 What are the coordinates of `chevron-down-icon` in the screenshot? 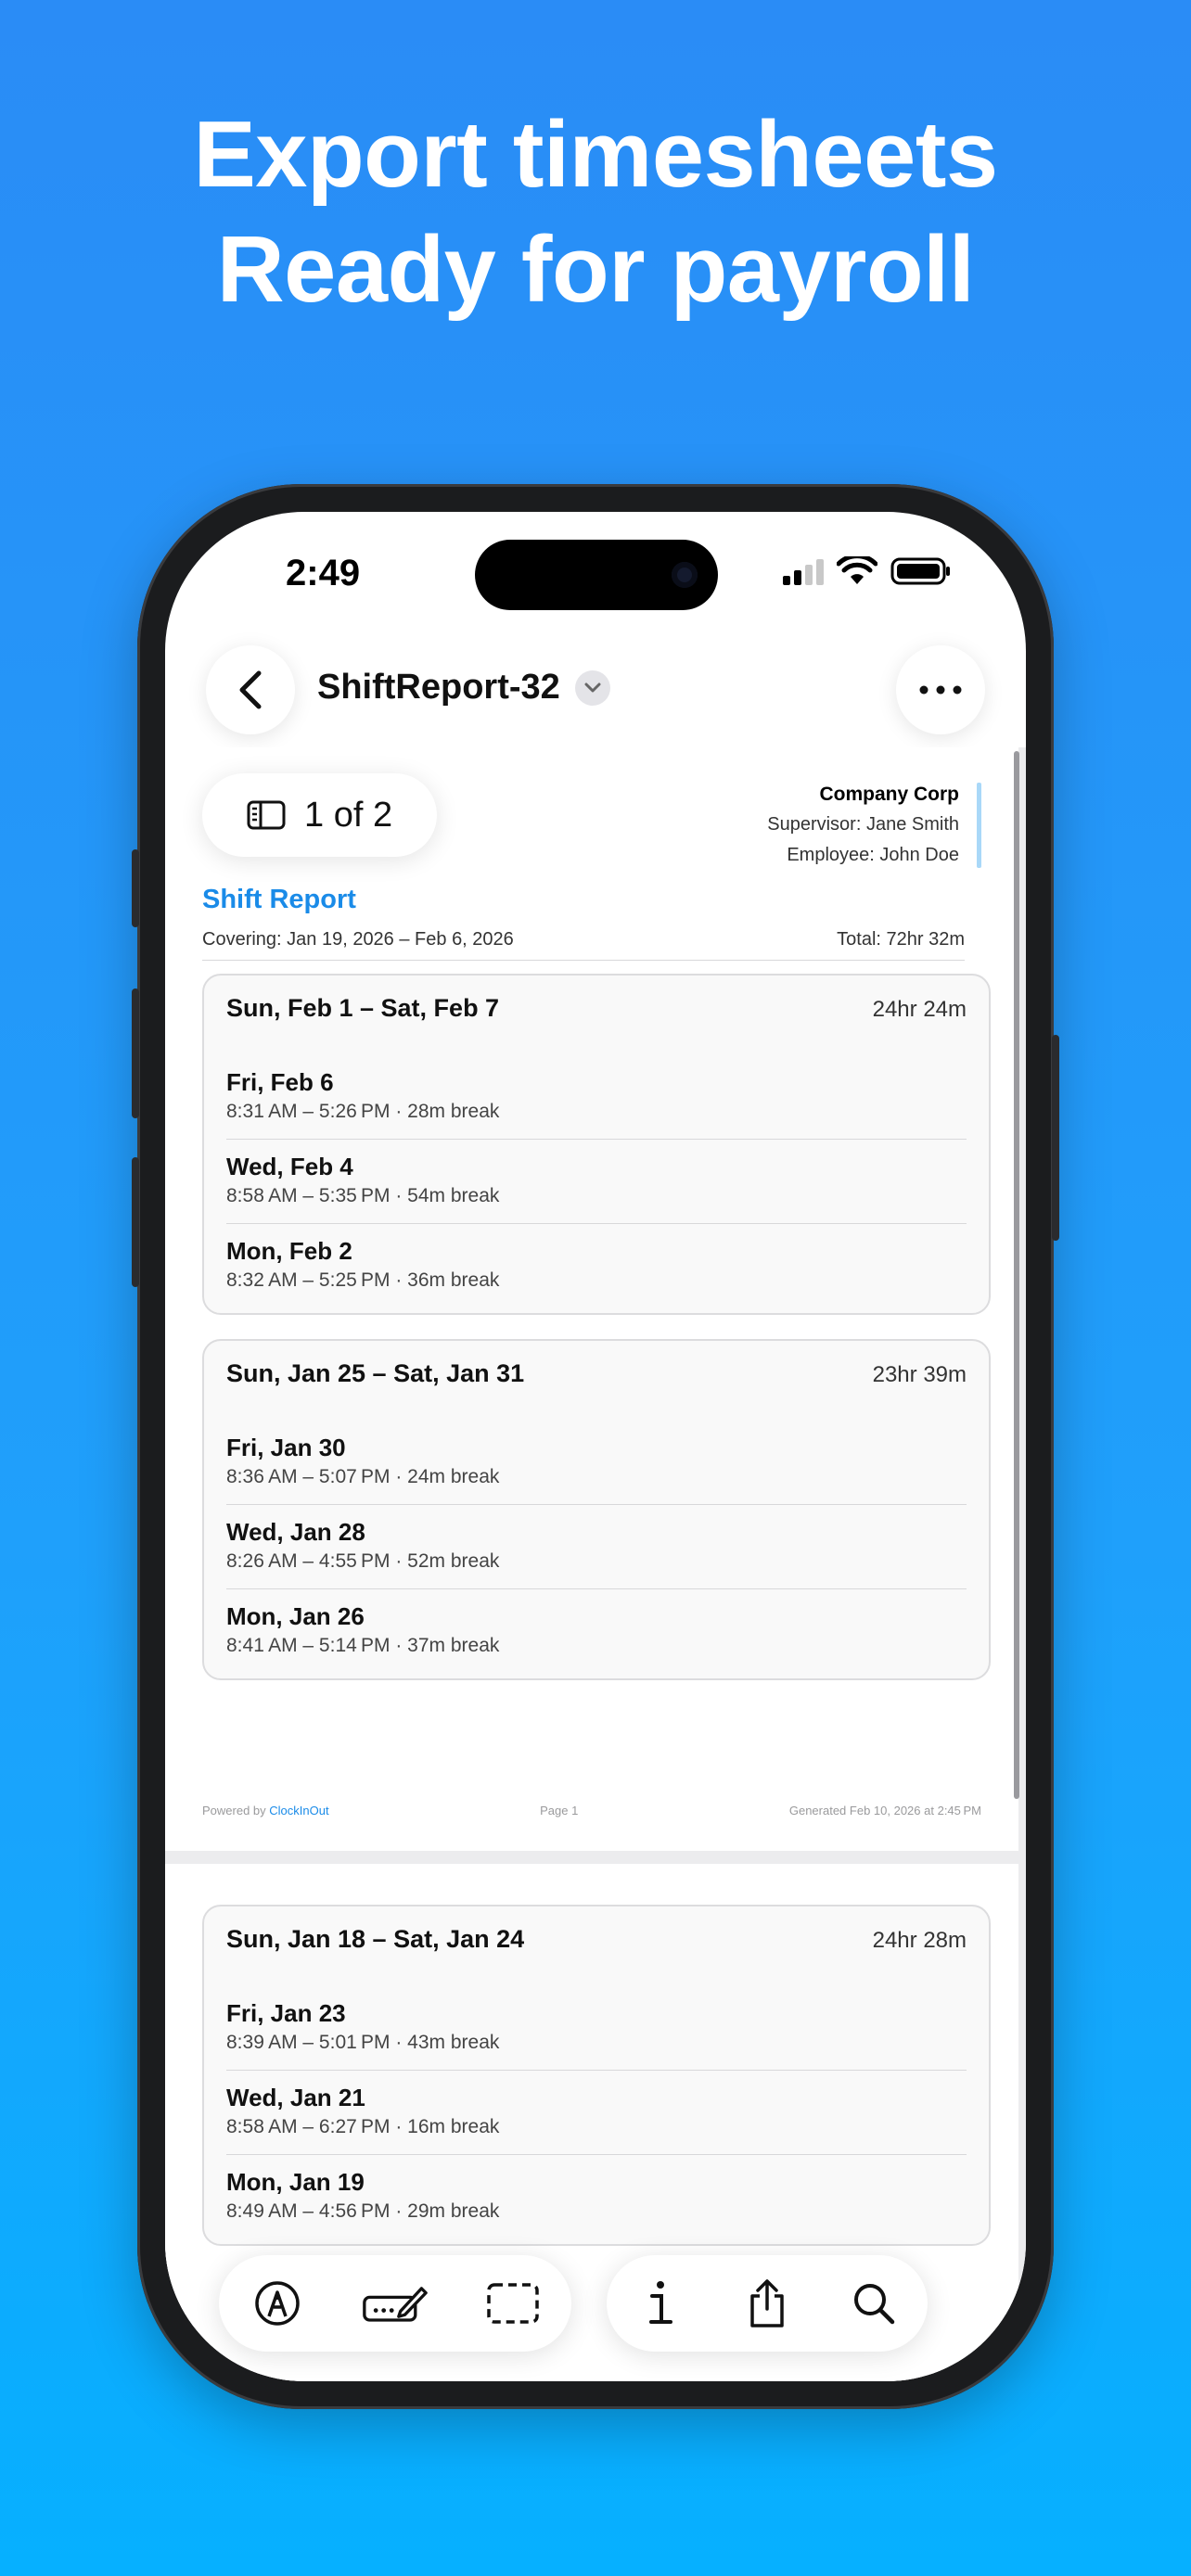 It's located at (592, 688).